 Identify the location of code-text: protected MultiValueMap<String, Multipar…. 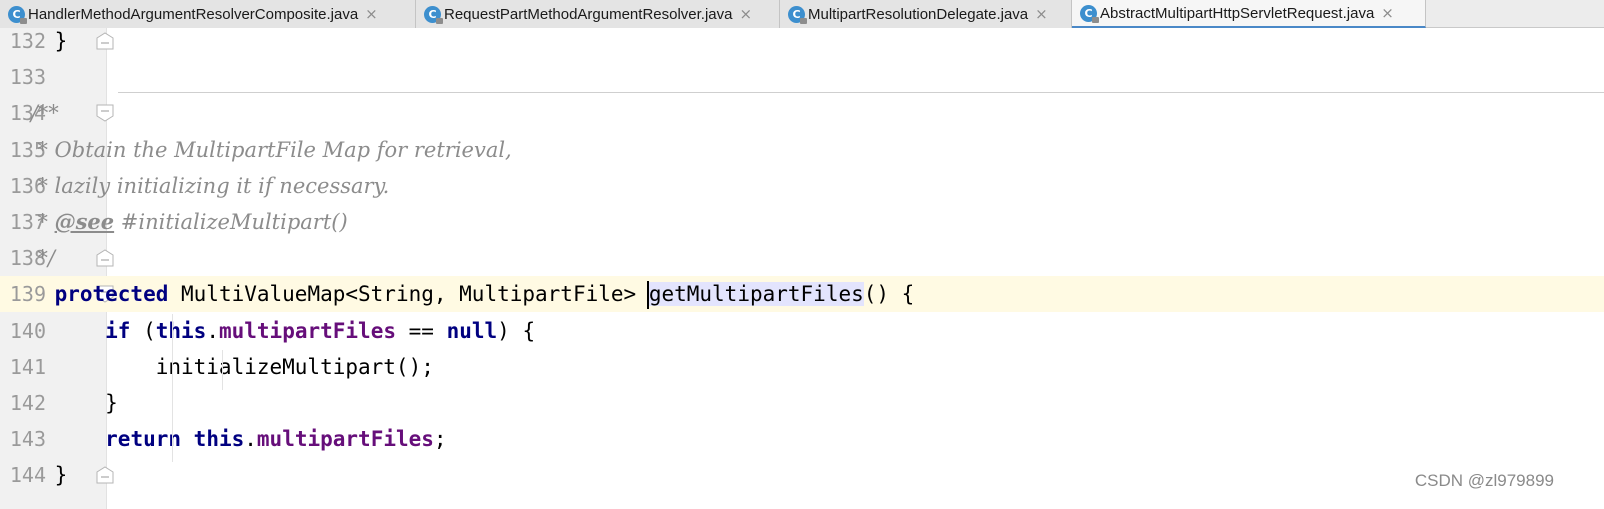
(459, 294).